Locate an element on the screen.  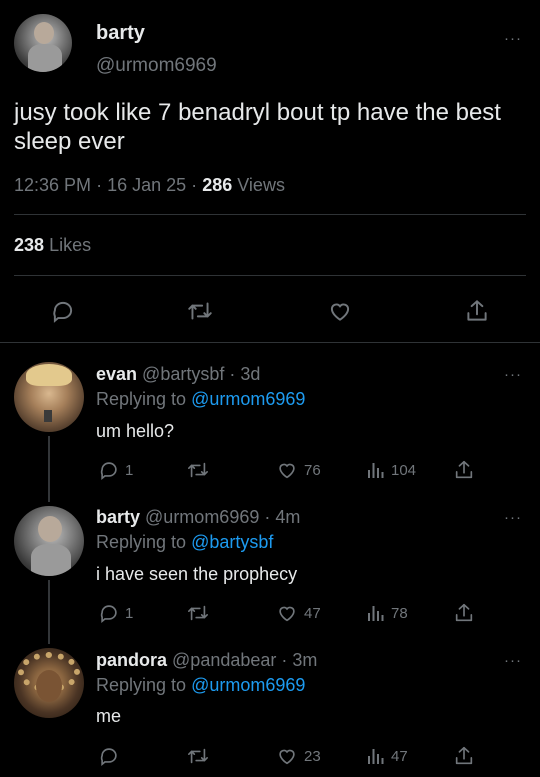
reply-display-name: evan is located at coordinates (116, 374).